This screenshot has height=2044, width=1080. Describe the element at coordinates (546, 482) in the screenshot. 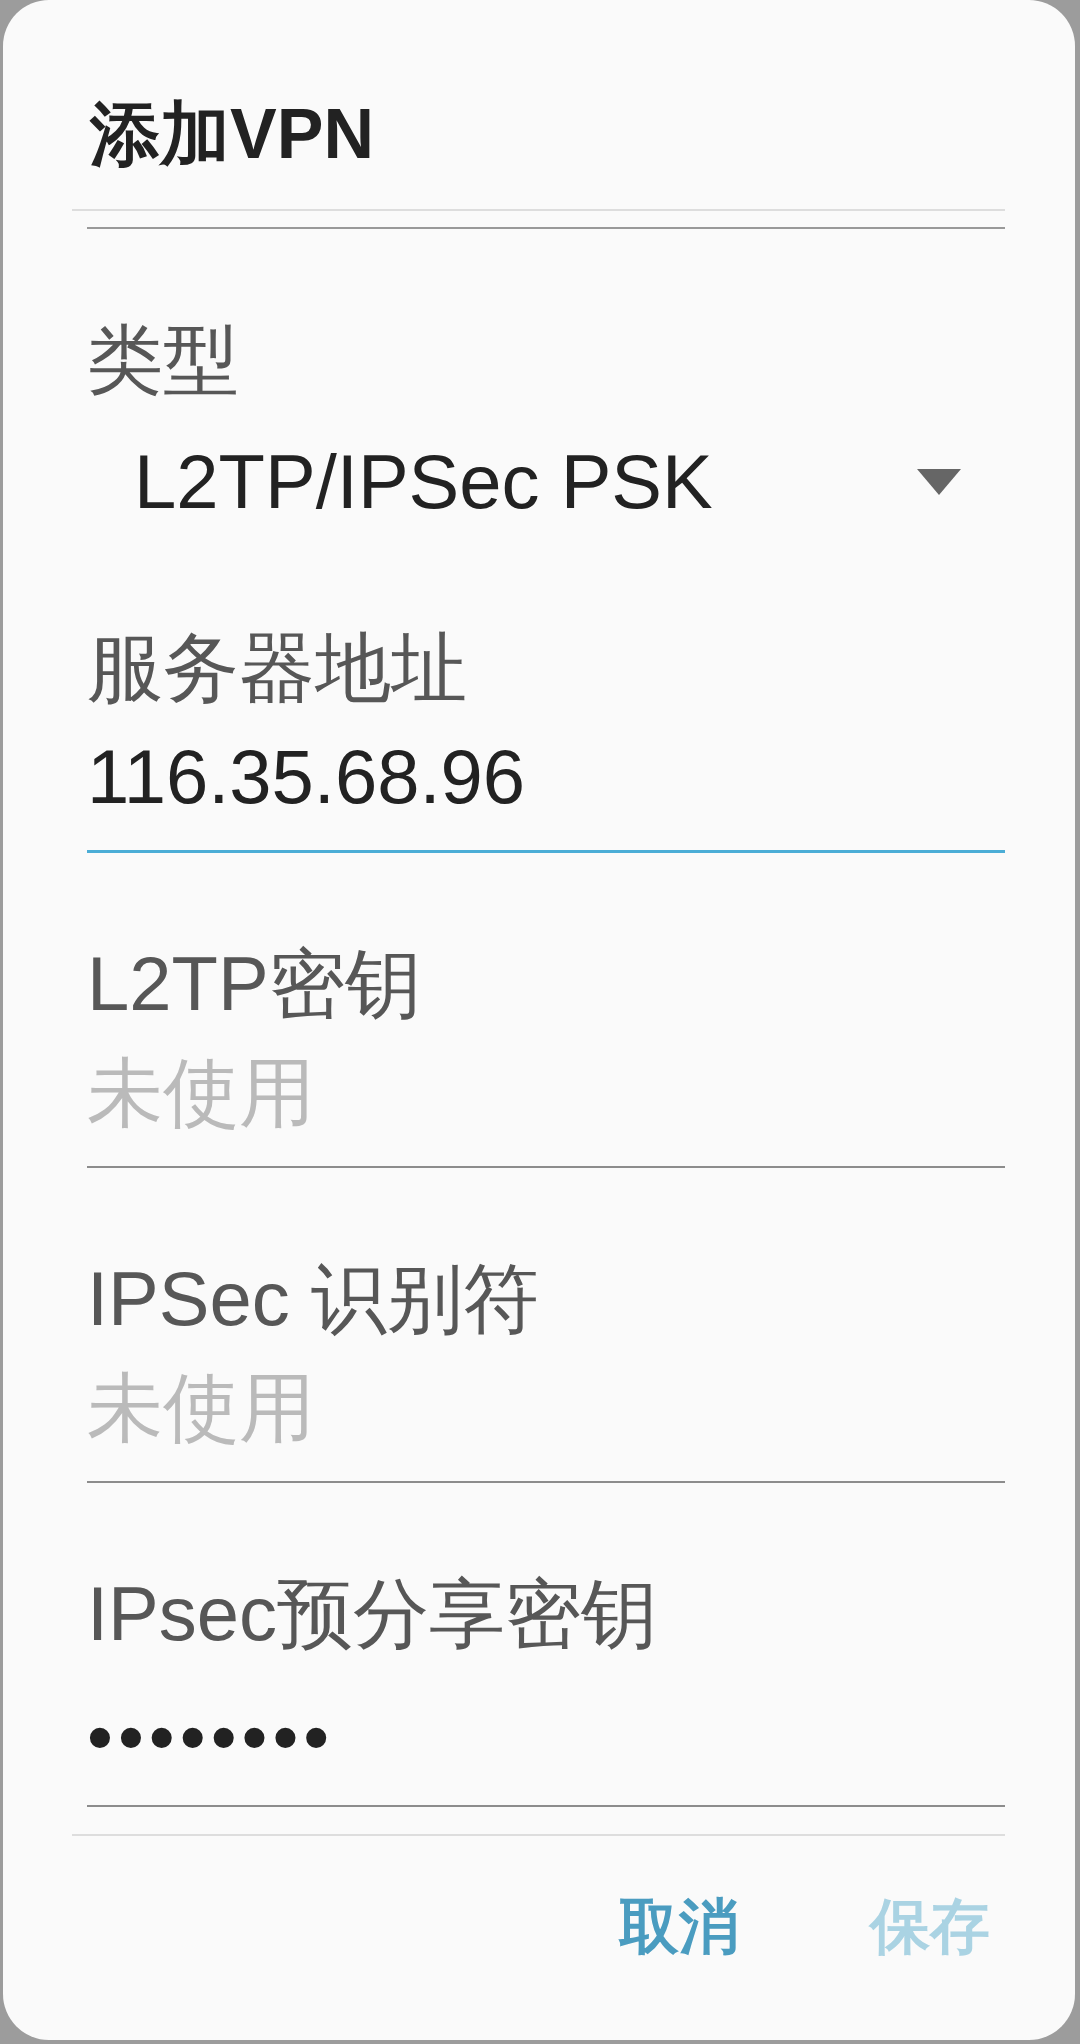

I see `type-dropdown: L2TP/IPSec PSK` at that location.